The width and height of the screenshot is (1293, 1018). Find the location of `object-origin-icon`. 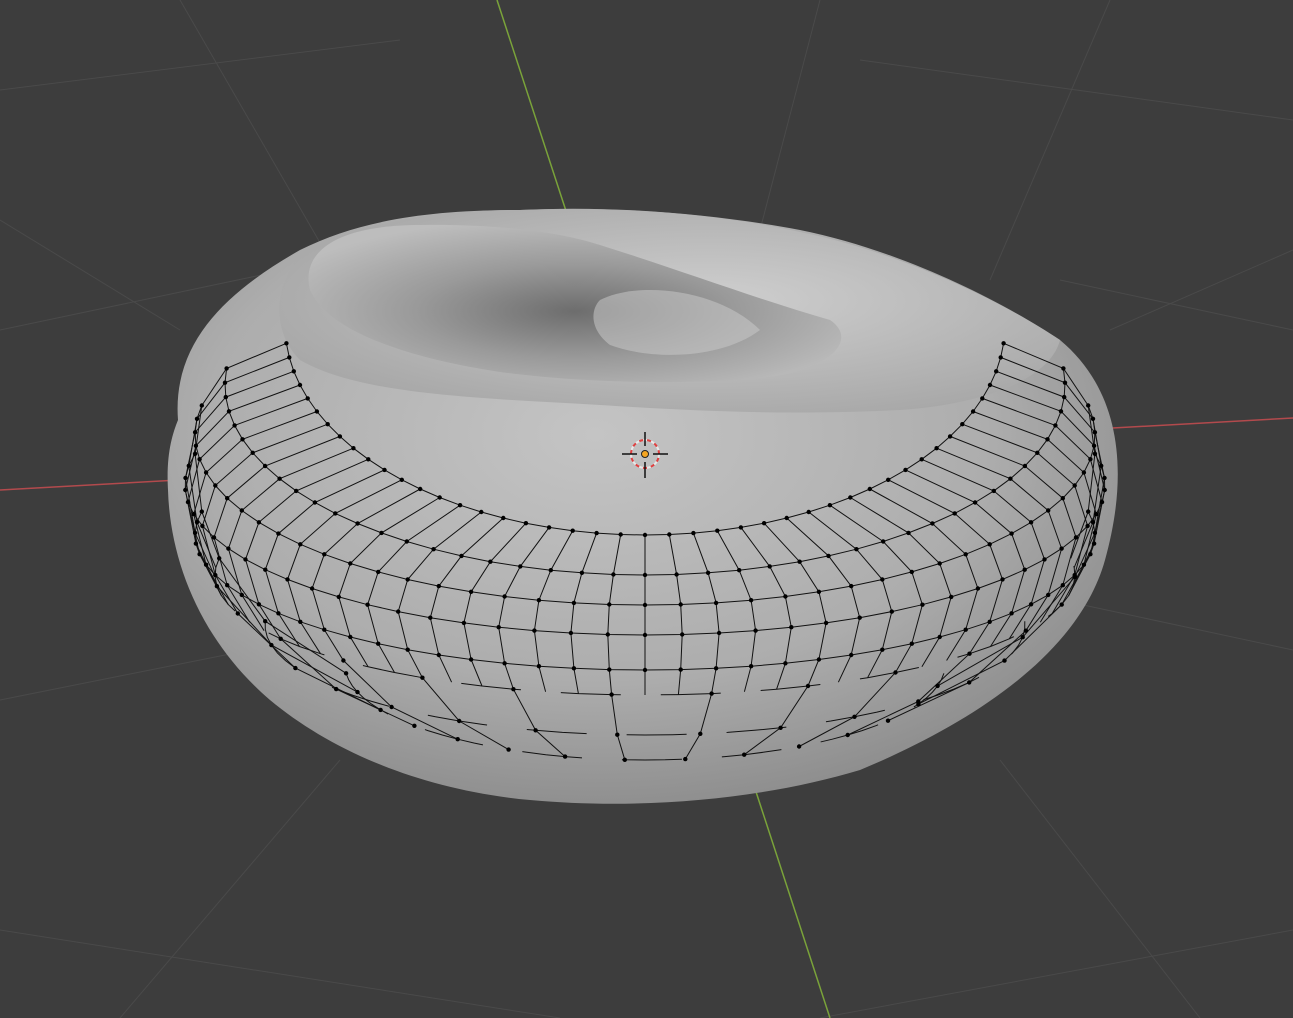

object-origin-icon is located at coordinates (645, 454).